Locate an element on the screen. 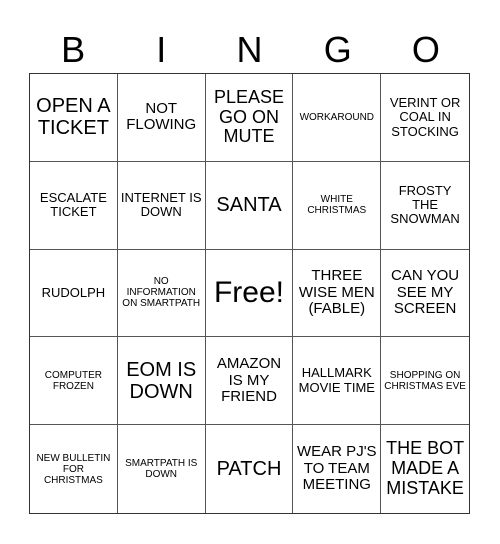 The height and width of the screenshot is (544, 500). bingo-cell: WEAR PJ'S TO TEAM MEETING is located at coordinates (337, 469).